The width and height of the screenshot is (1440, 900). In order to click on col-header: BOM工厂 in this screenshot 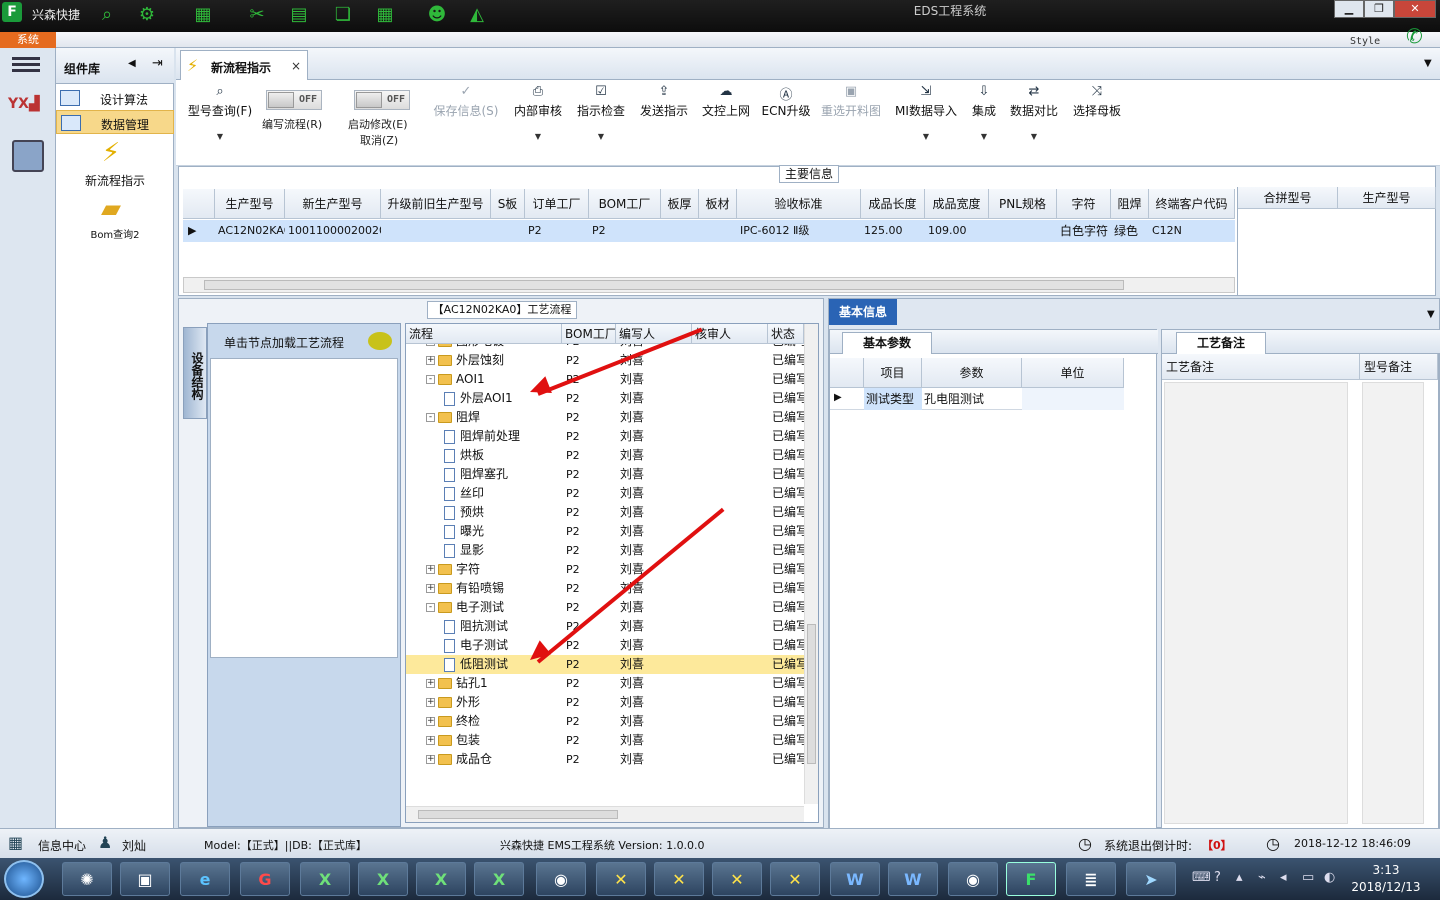, I will do `click(625, 204)`.